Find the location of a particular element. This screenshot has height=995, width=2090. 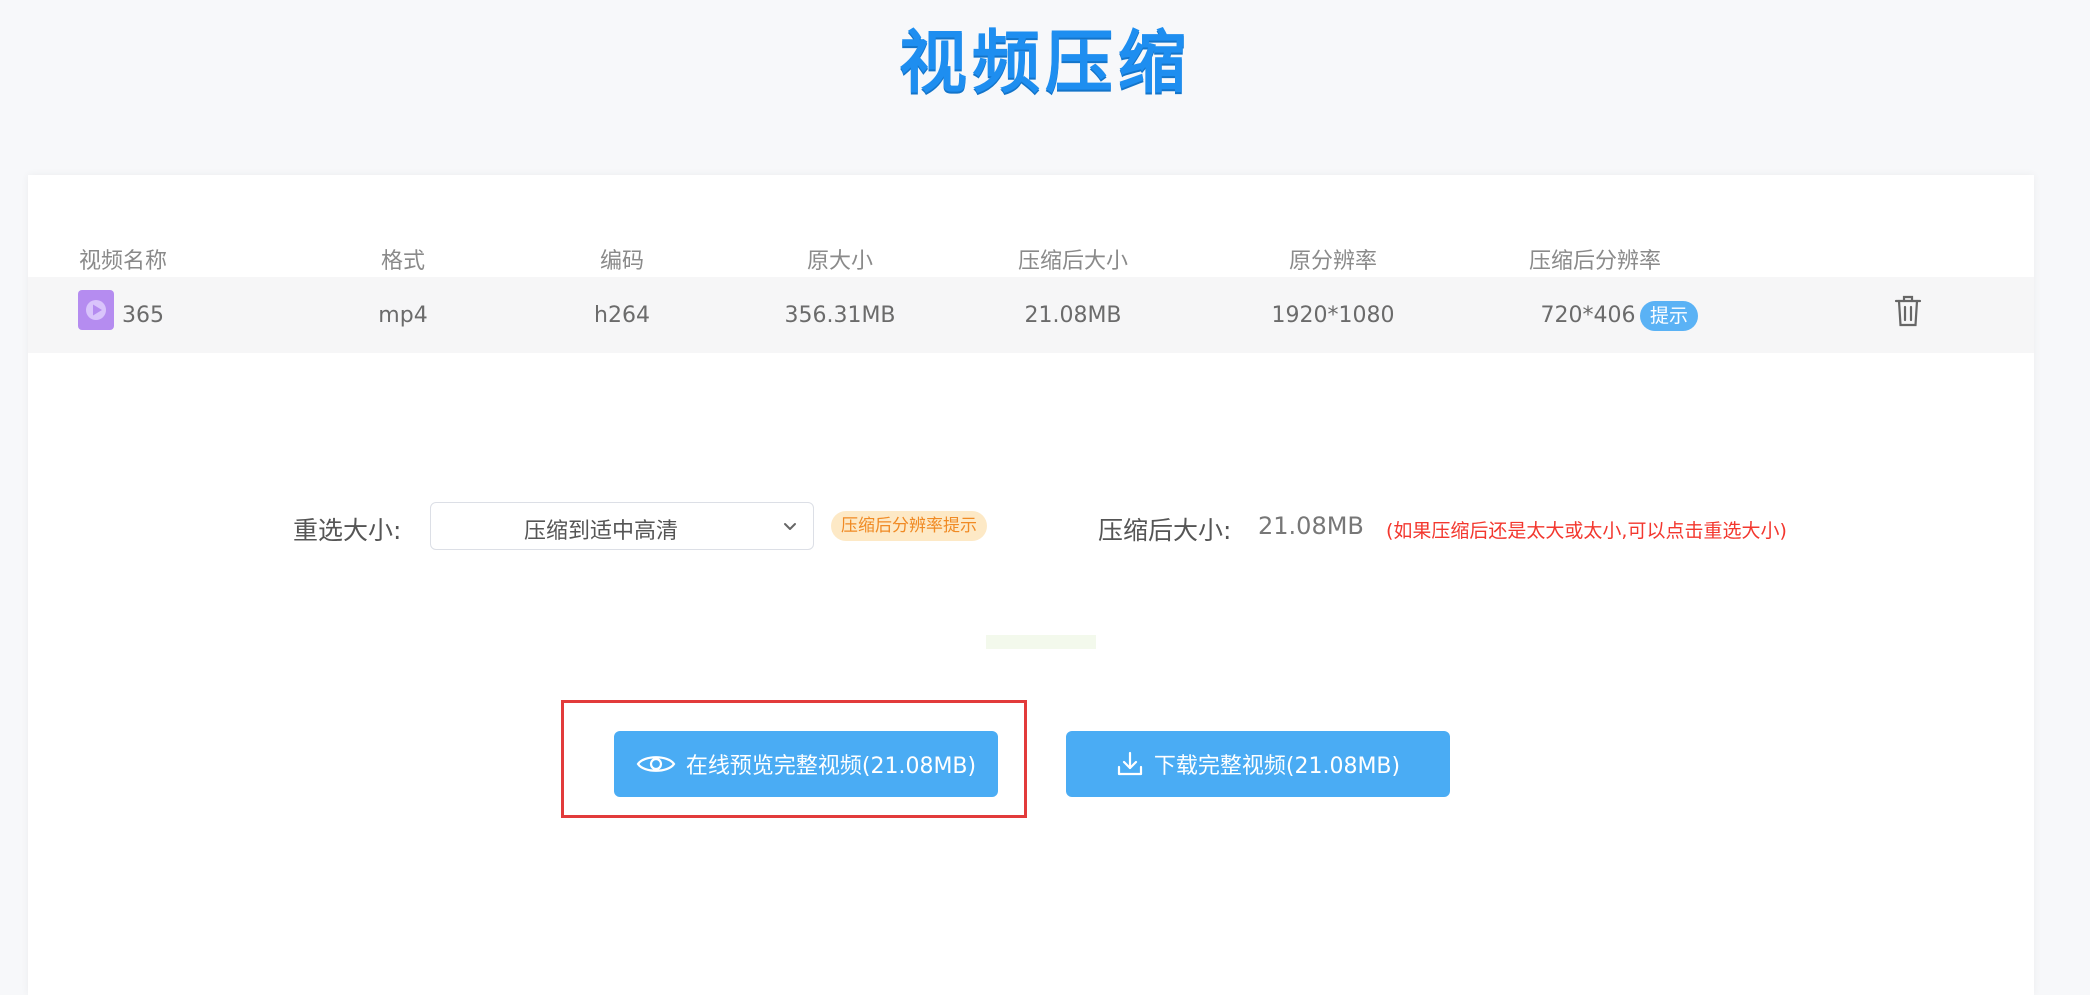

row-compressed-resolution: 720*406 is located at coordinates (1588, 315).